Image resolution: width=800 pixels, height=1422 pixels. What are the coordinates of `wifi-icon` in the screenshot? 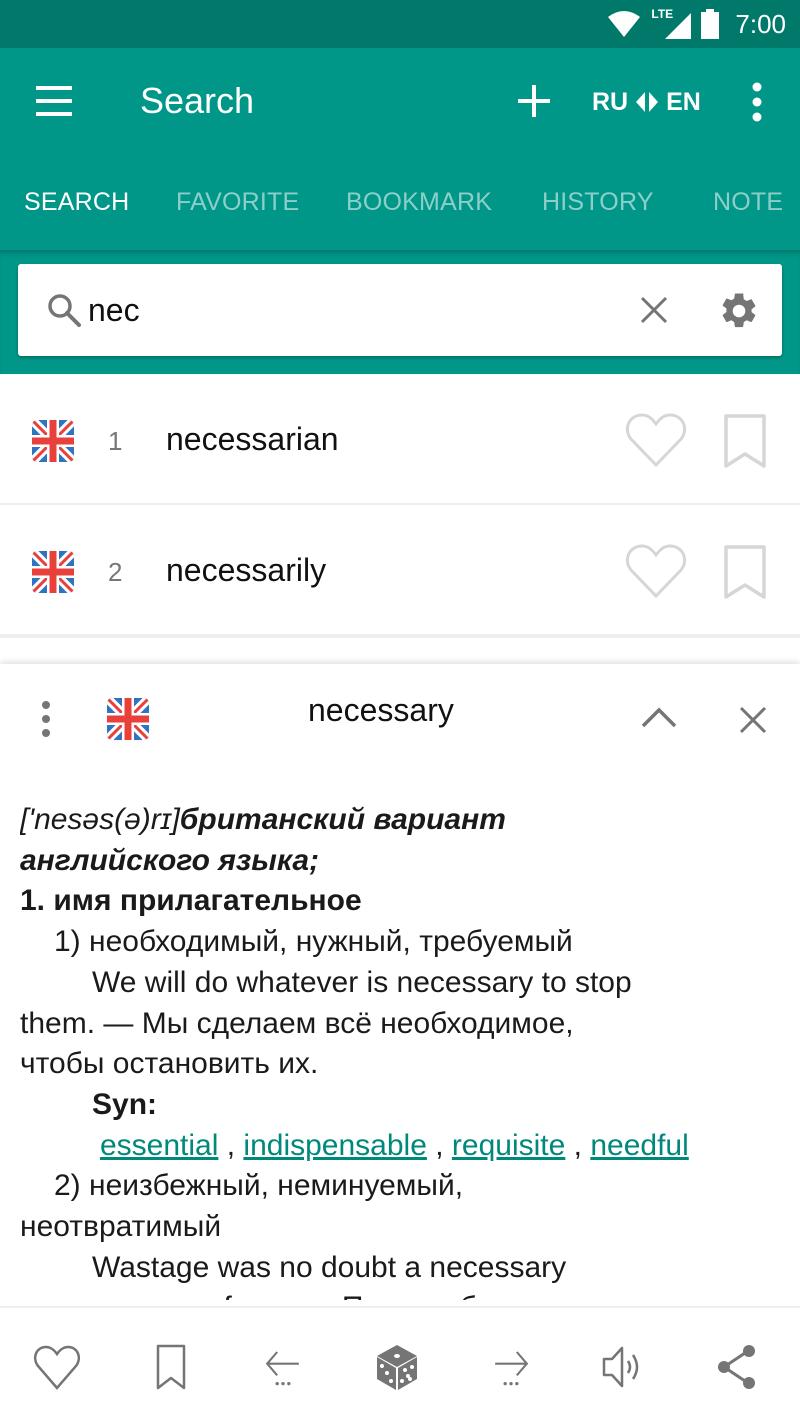 It's located at (624, 24).